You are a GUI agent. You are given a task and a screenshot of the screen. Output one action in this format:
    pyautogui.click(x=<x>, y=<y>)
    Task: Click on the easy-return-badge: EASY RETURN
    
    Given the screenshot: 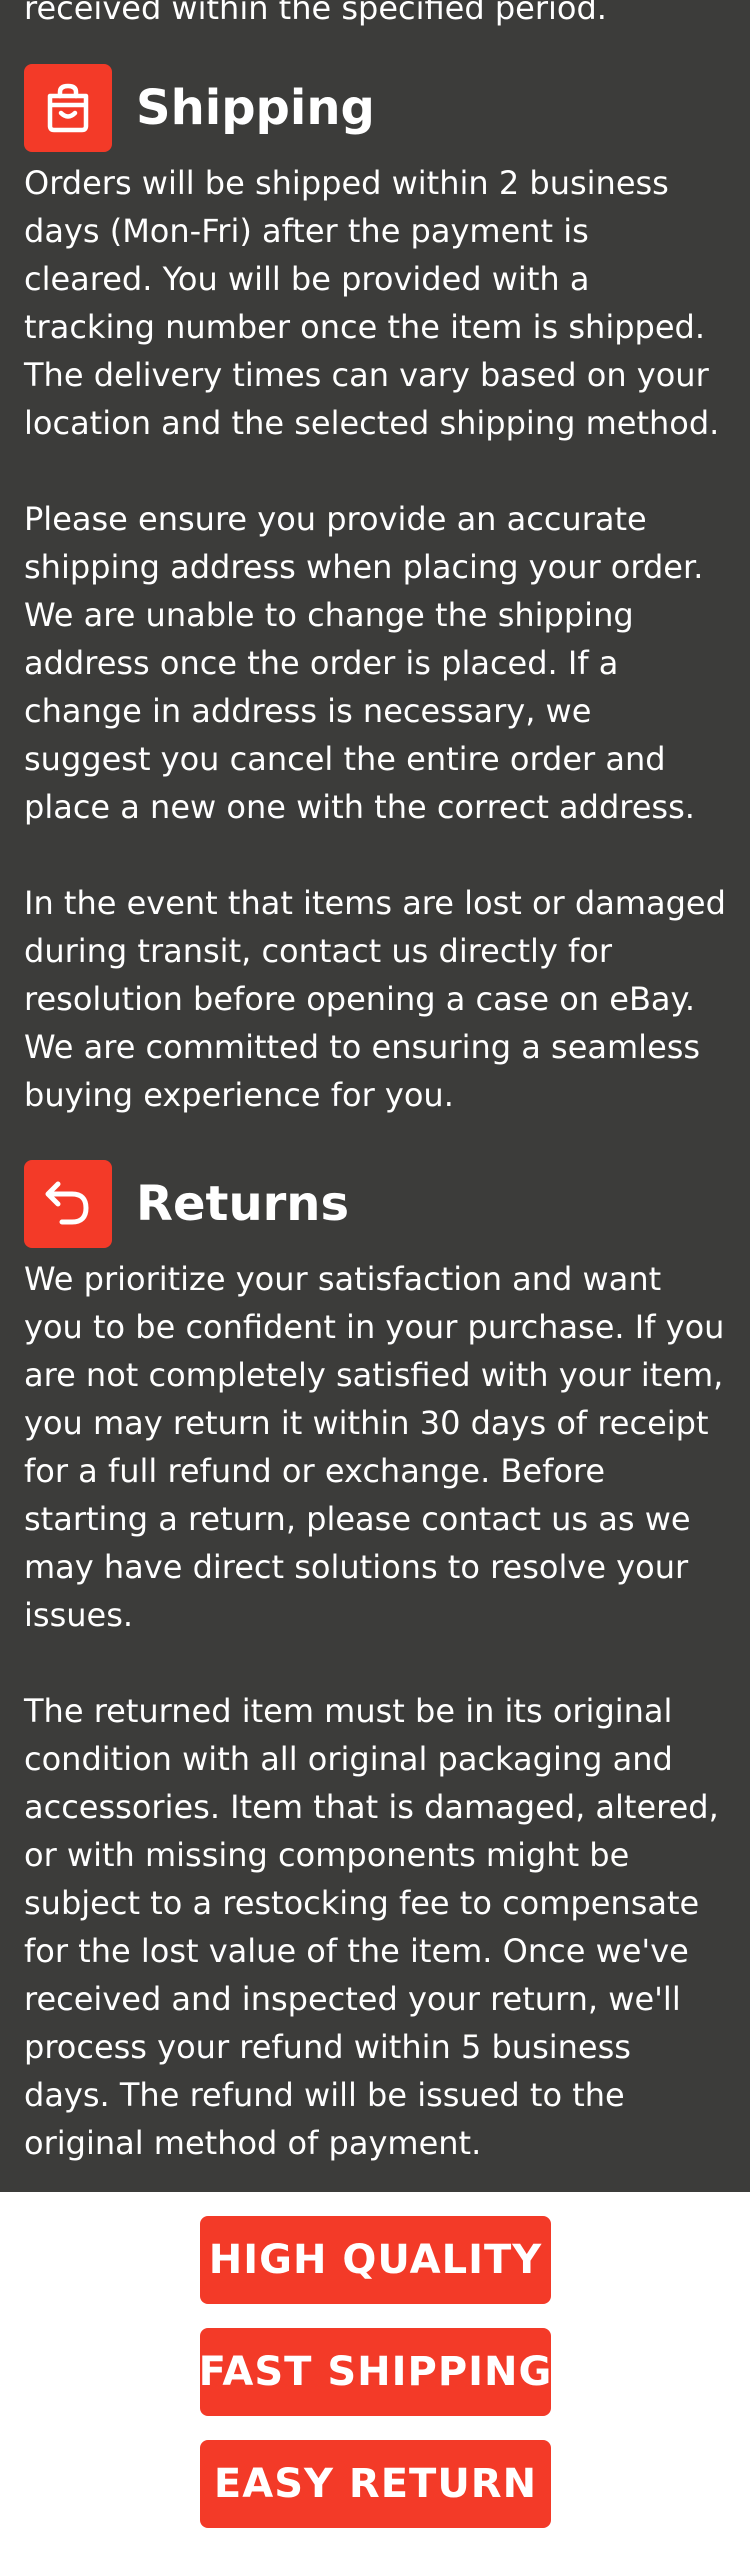 What is the action you would take?
    pyautogui.click(x=375, y=2484)
    